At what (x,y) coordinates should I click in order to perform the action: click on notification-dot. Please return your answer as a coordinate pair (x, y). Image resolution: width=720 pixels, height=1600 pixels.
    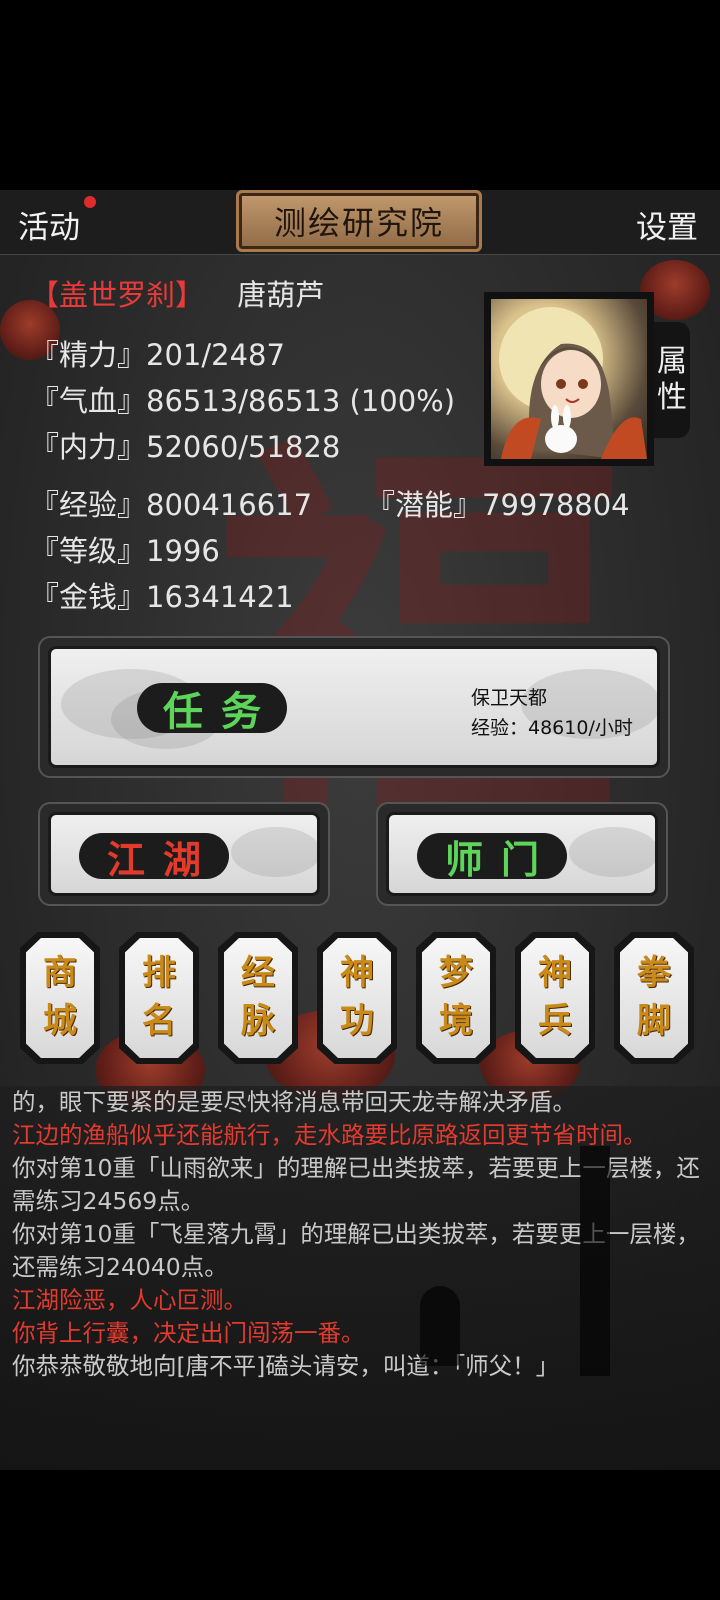
    Looking at the image, I should click on (90, 202).